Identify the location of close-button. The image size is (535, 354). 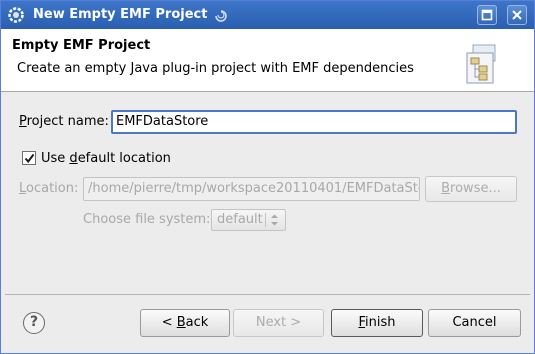
(517, 15).